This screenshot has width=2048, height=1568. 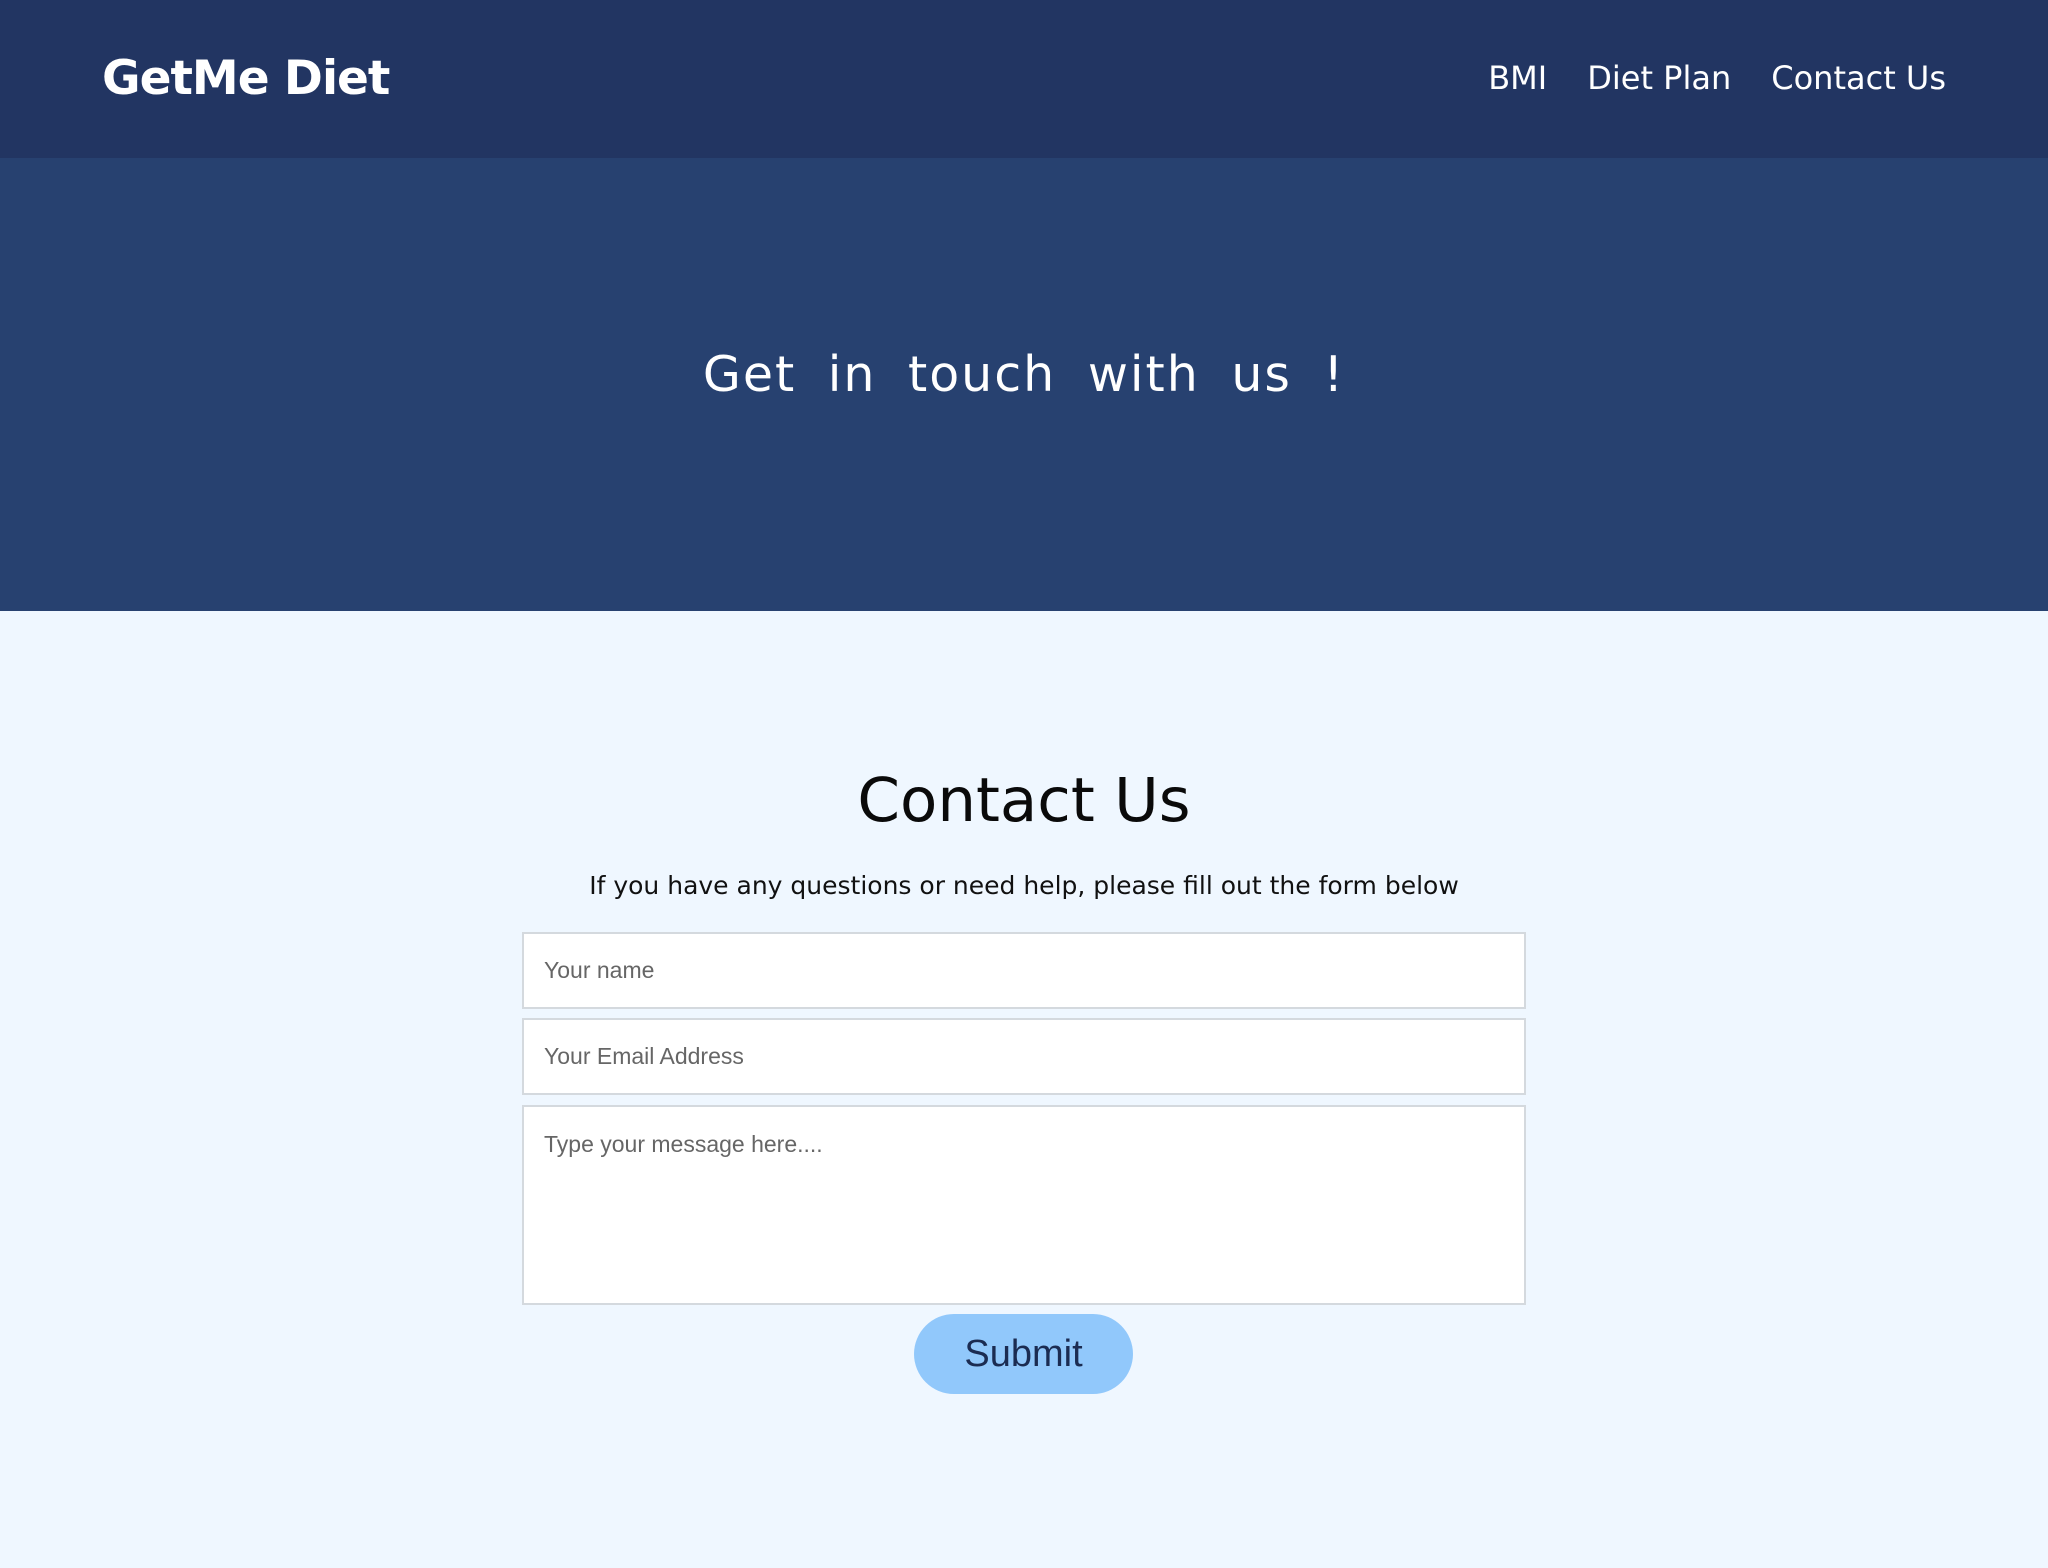 What do you see at coordinates (1024, 79) in the screenshot?
I see `navbar: GetMe Diet BMI Diet Plan Contact Us` at bounding box center [1024, 79].